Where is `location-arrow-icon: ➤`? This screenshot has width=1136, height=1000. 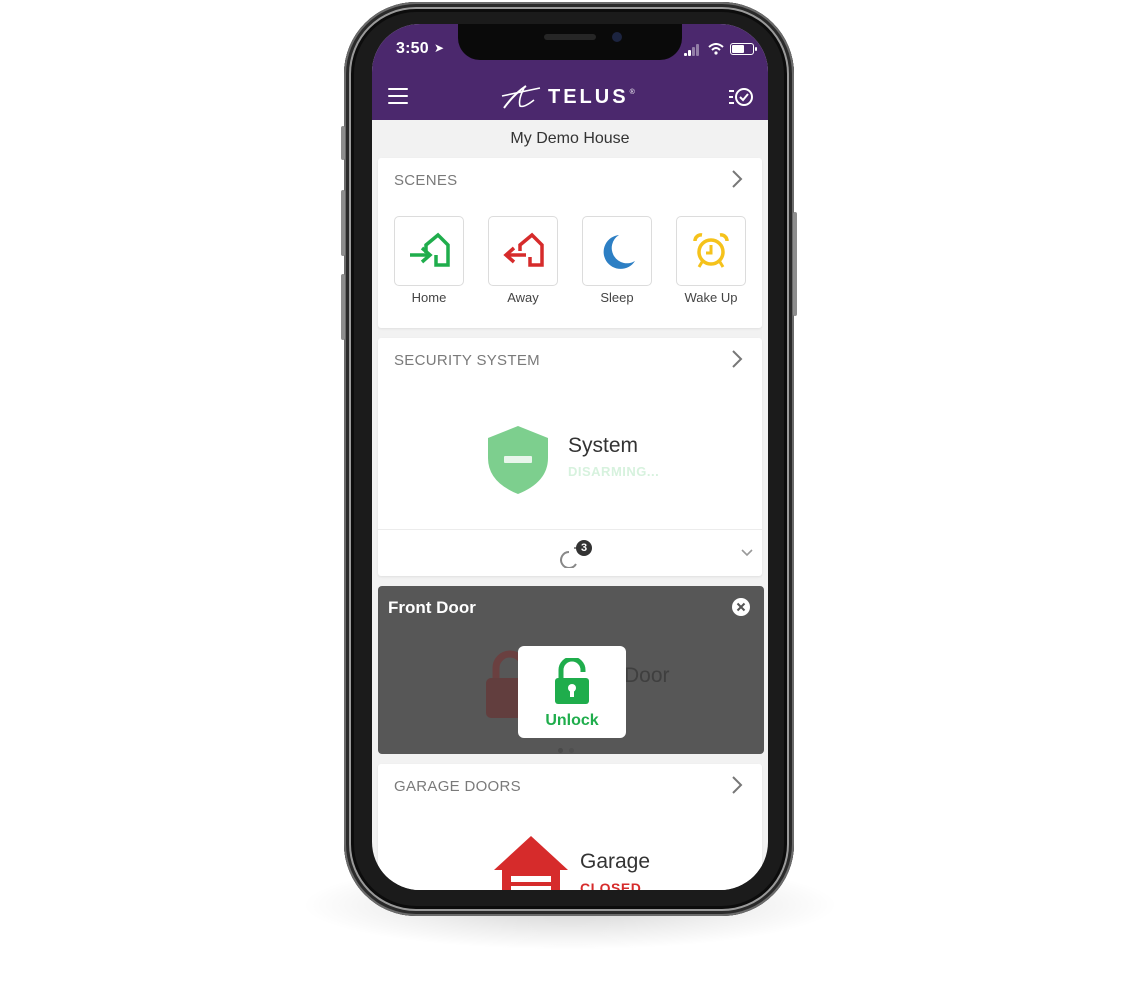 location-arrow-icon: ➤ is located at coordinates (439, 48).